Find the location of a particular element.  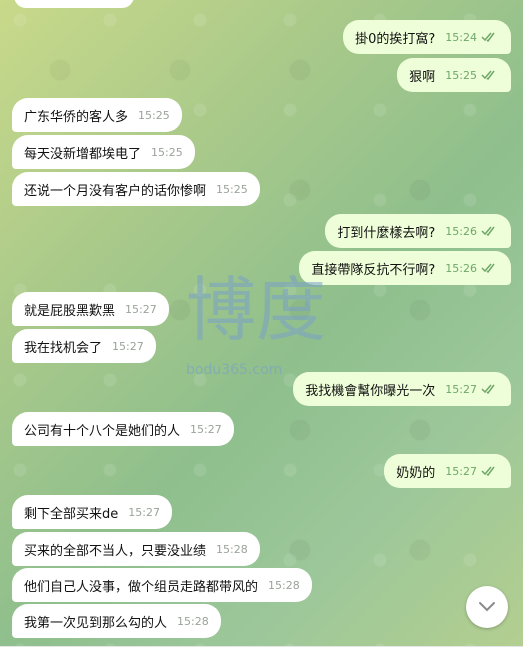

message-text: 买来的全部不当人，只要没业绩 is located at coordinates (115, 551).